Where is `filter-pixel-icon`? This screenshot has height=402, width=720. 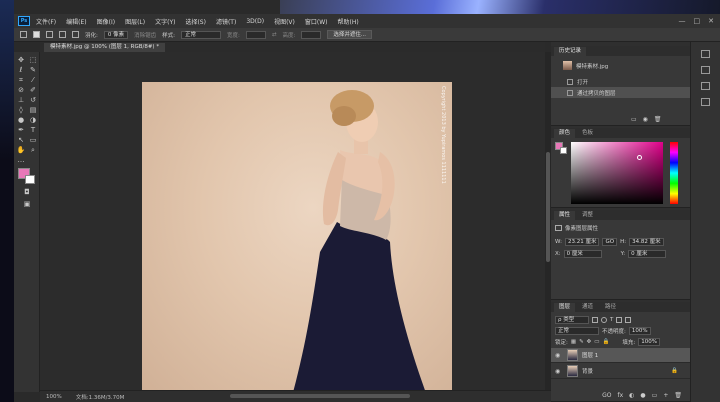 filter-pixel-icon is located at coordinates (595, 320).